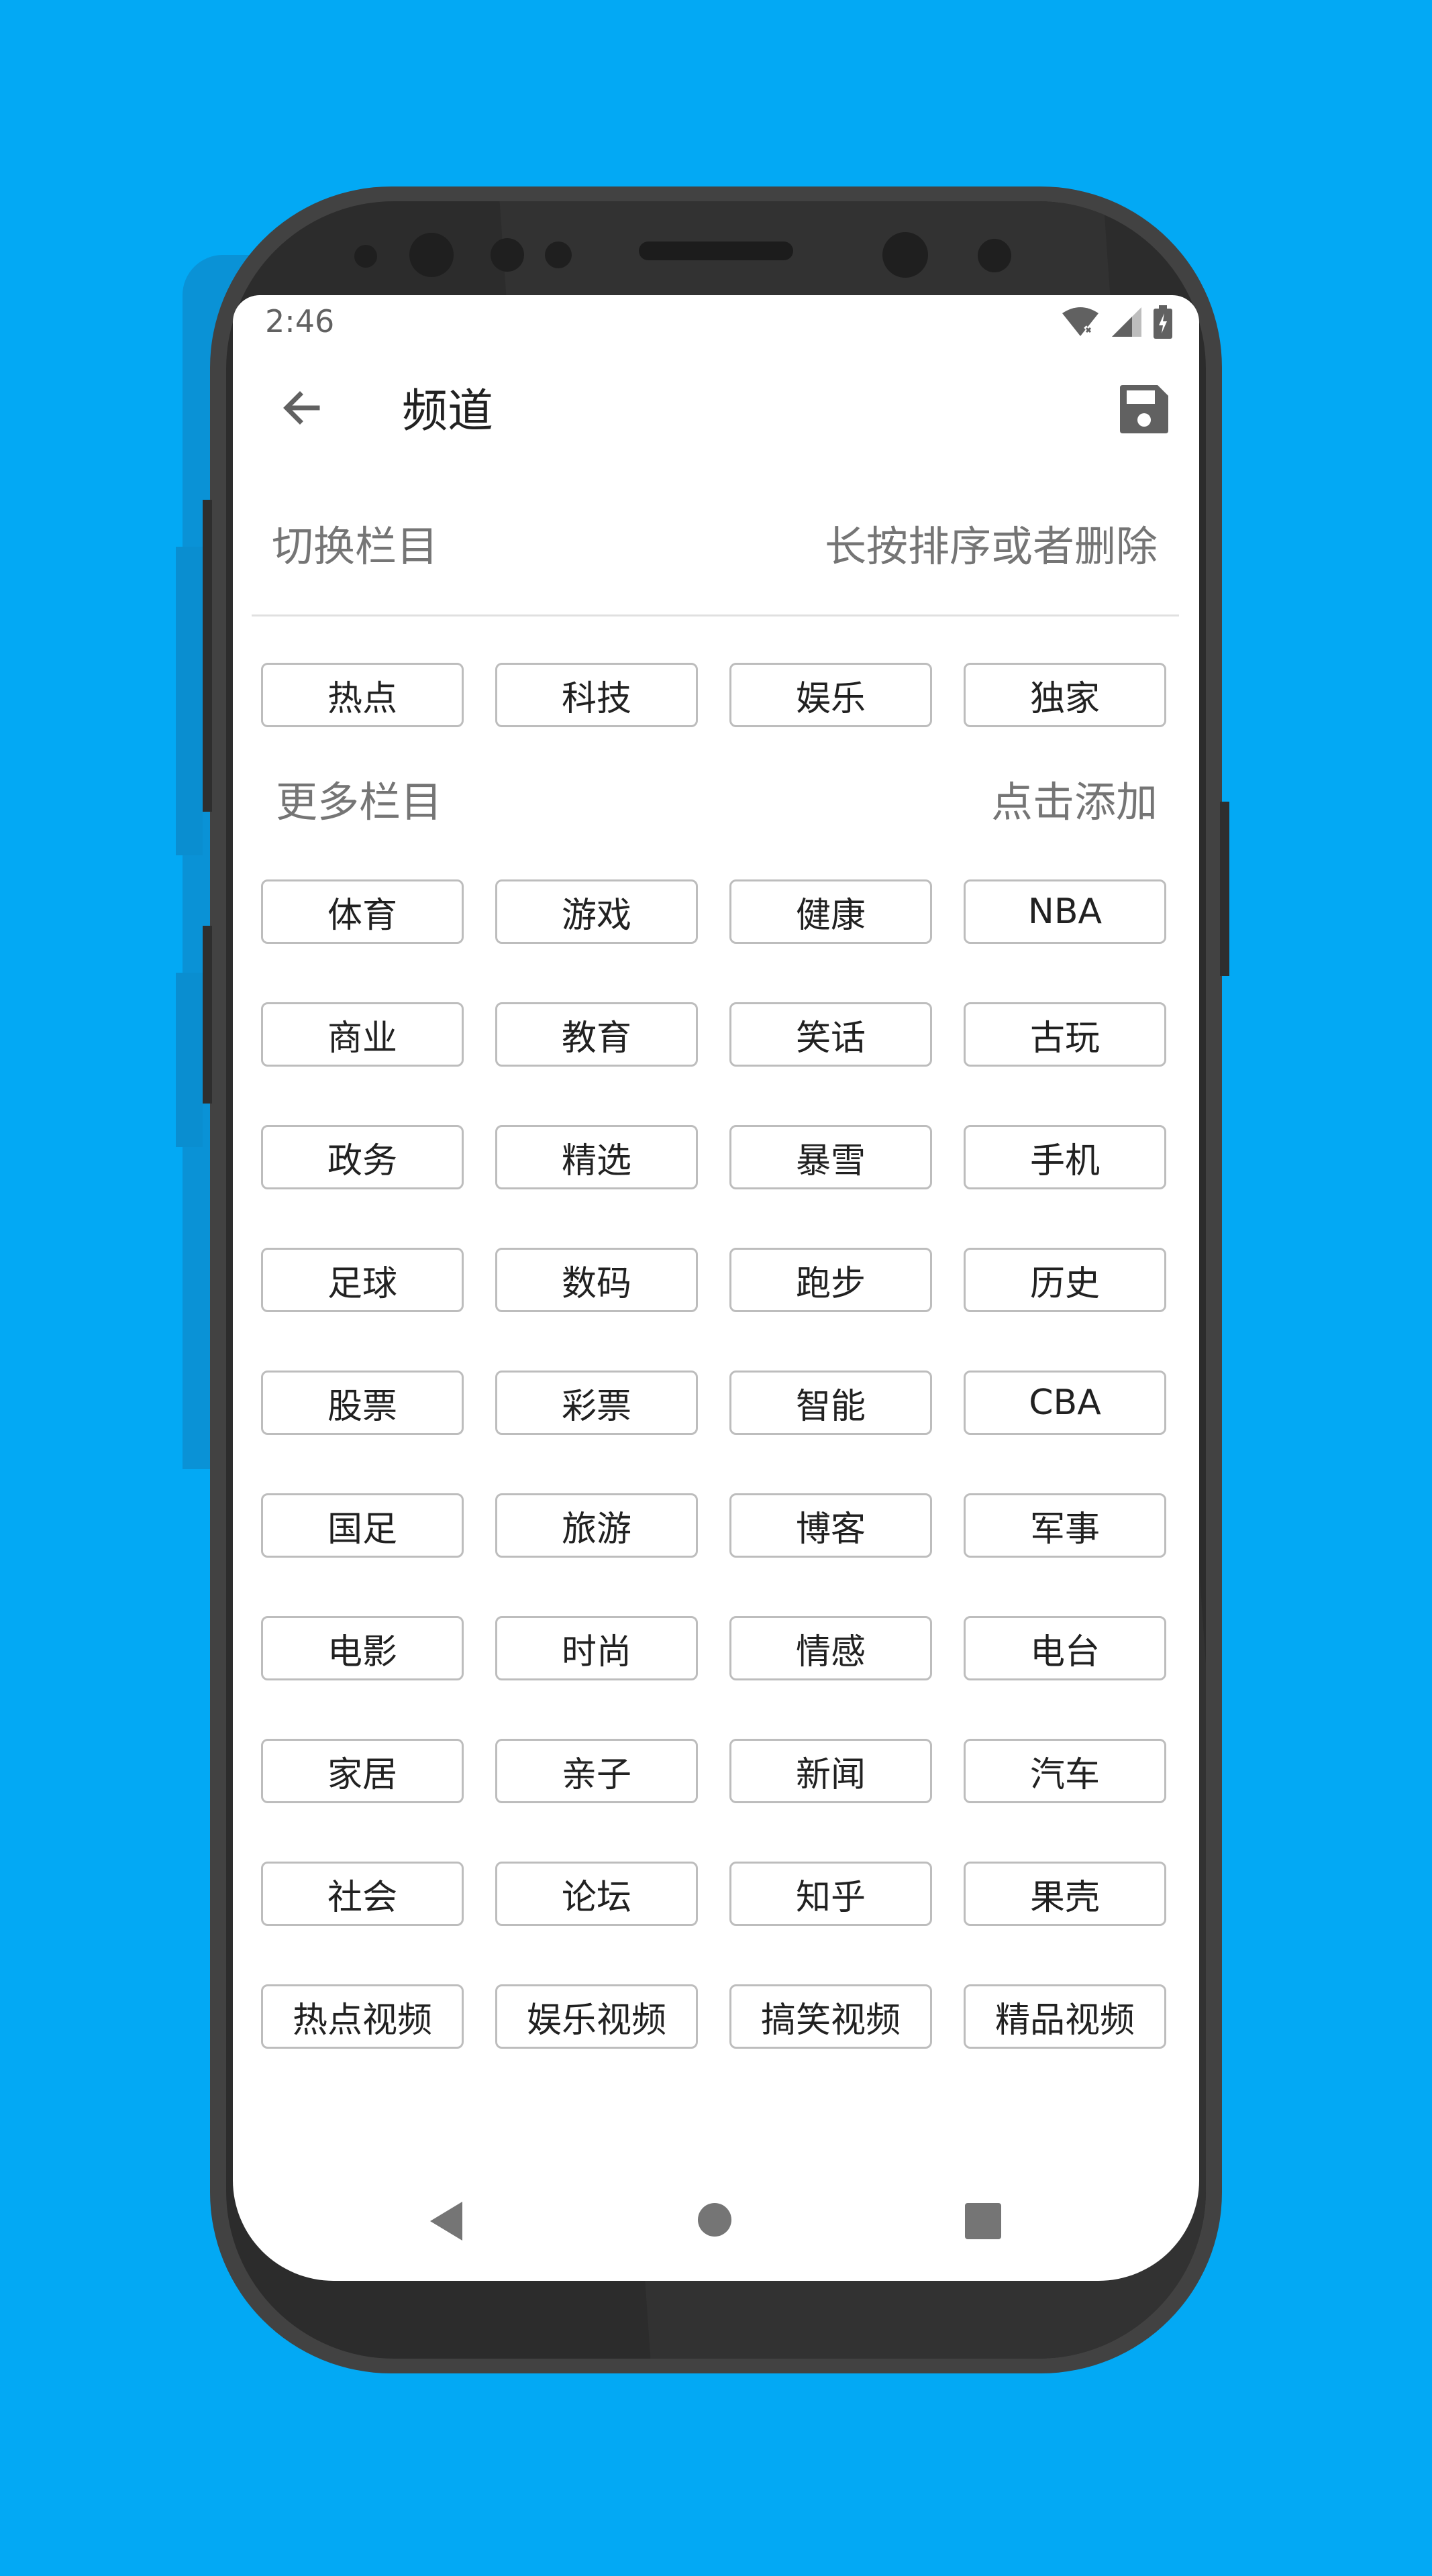 This screenshot has width=1432, height=2576. Describe the element at coordinates (716, 815) in the screenshot. I see `more-channels-header: 更多栏目 点击添加` at that location.